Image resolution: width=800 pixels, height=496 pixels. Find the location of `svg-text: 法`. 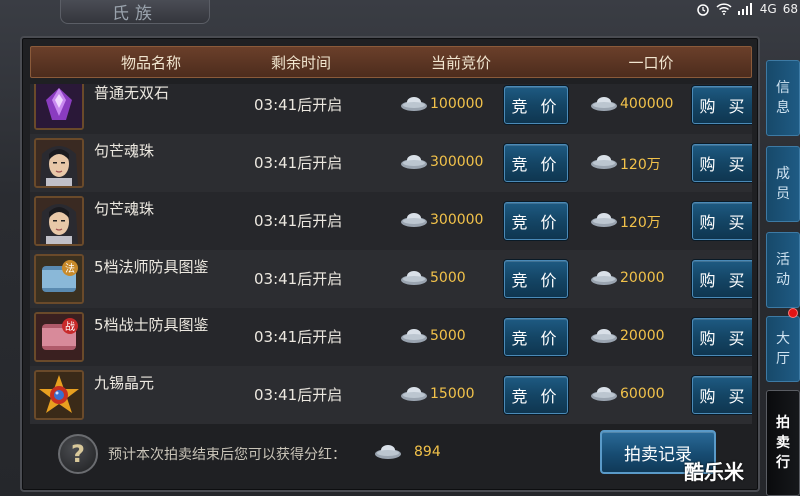

svg-text: 法 is located at coordinates (70, 268).